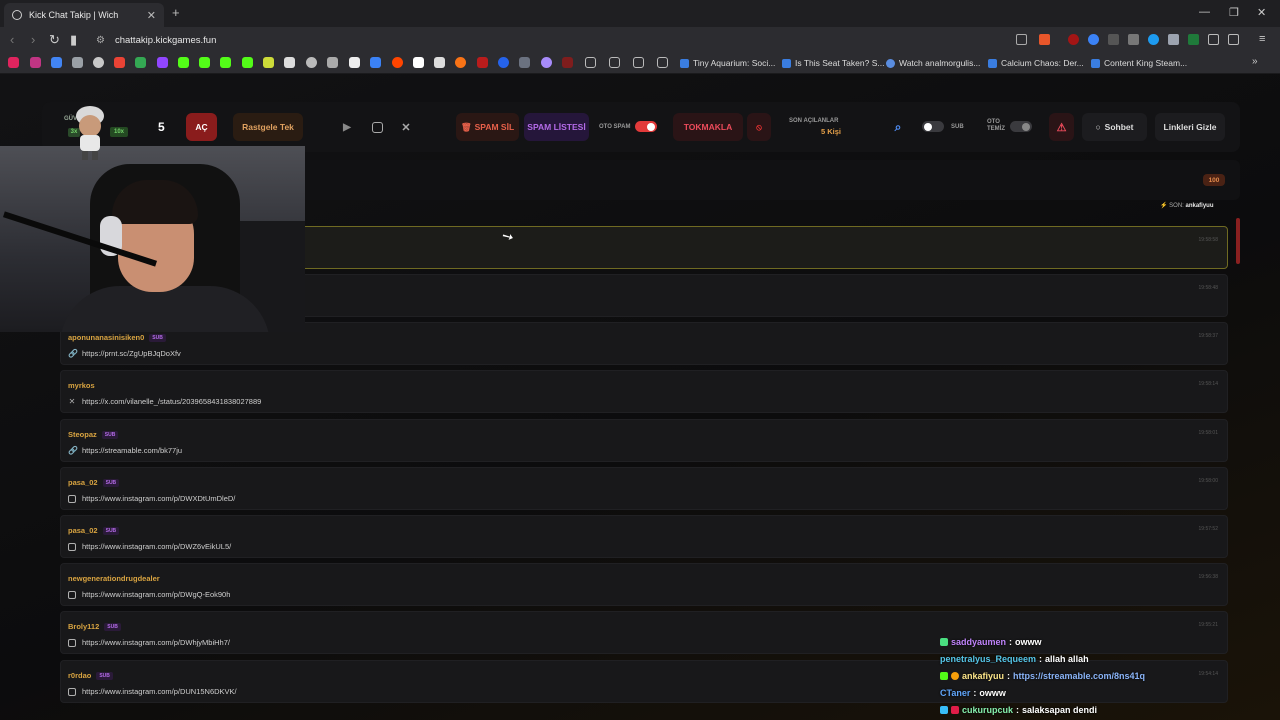  What do you see at coordinates (73, 450) in the screenshot?
I see `link-icon: 🔗` at bounding box center [73, 450].